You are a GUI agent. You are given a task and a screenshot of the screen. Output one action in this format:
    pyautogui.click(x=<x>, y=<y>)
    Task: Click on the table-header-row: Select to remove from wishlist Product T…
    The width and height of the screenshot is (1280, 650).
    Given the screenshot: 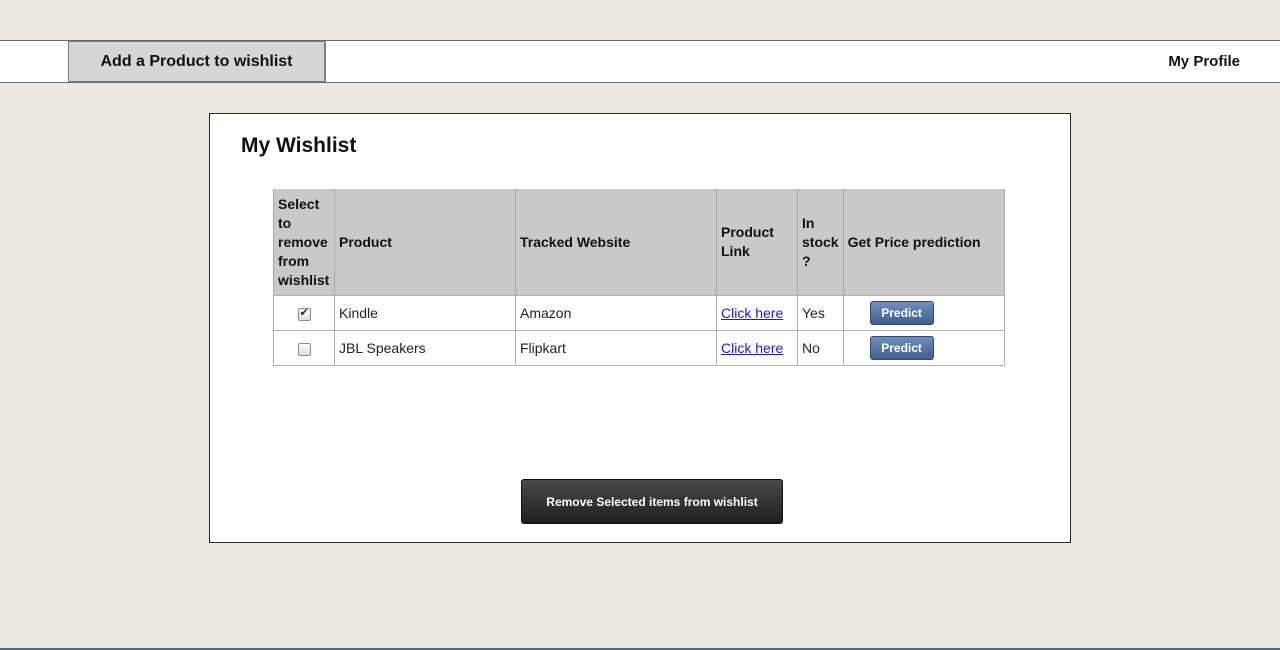 What is the action you would take?
    pyautogui.click(x=639, y=242)
    